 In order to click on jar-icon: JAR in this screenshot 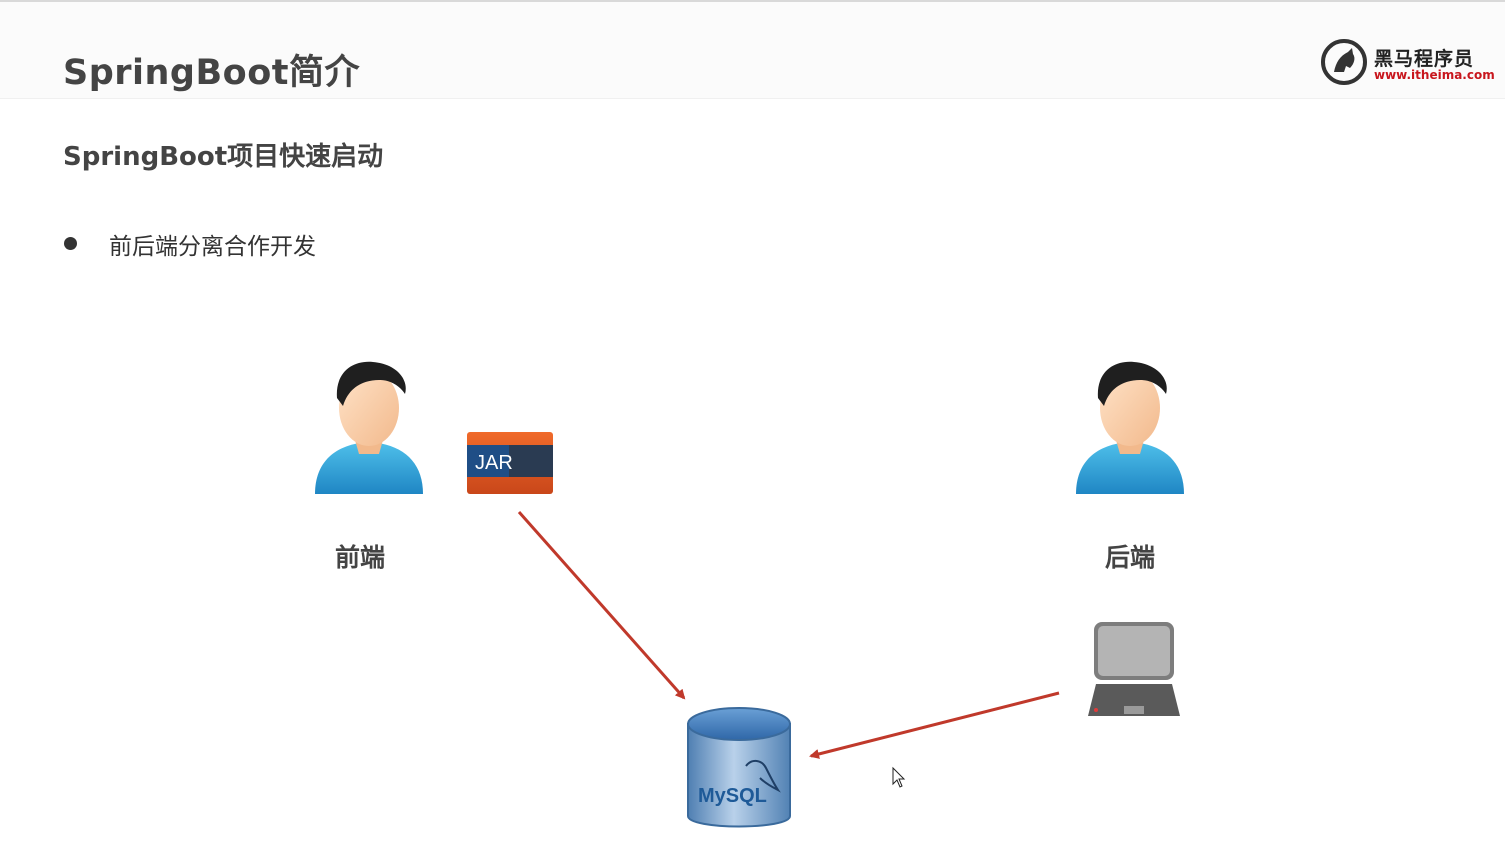, I will do `click(510, 463)`.